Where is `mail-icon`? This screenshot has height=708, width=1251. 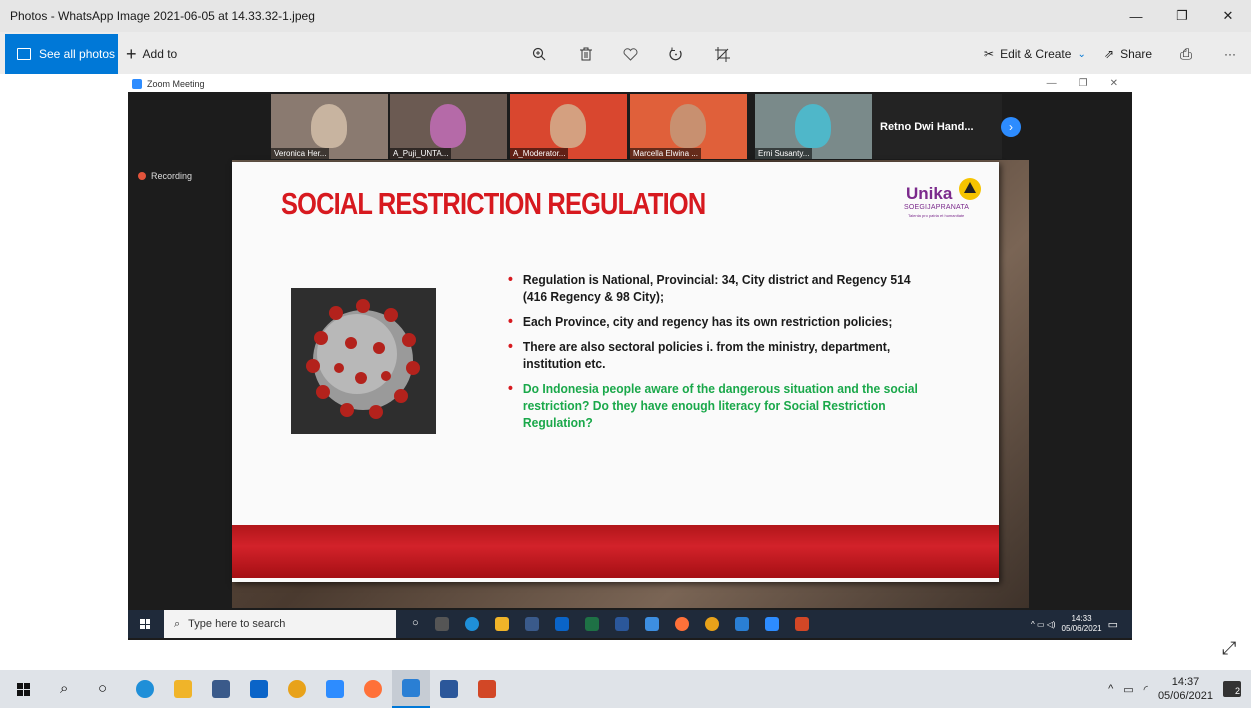 mail-icon is located at coordinates (259, 689).